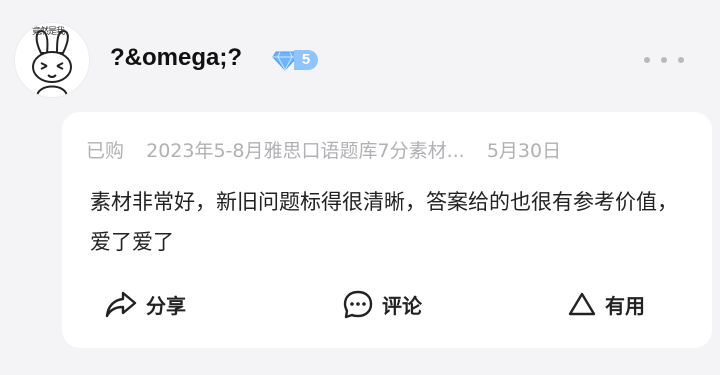 The width and height of the screenshot is (720, 375). Describe the element at coordinates (166, 305) in the screenshot. I see `share-label: 分享` at that location.